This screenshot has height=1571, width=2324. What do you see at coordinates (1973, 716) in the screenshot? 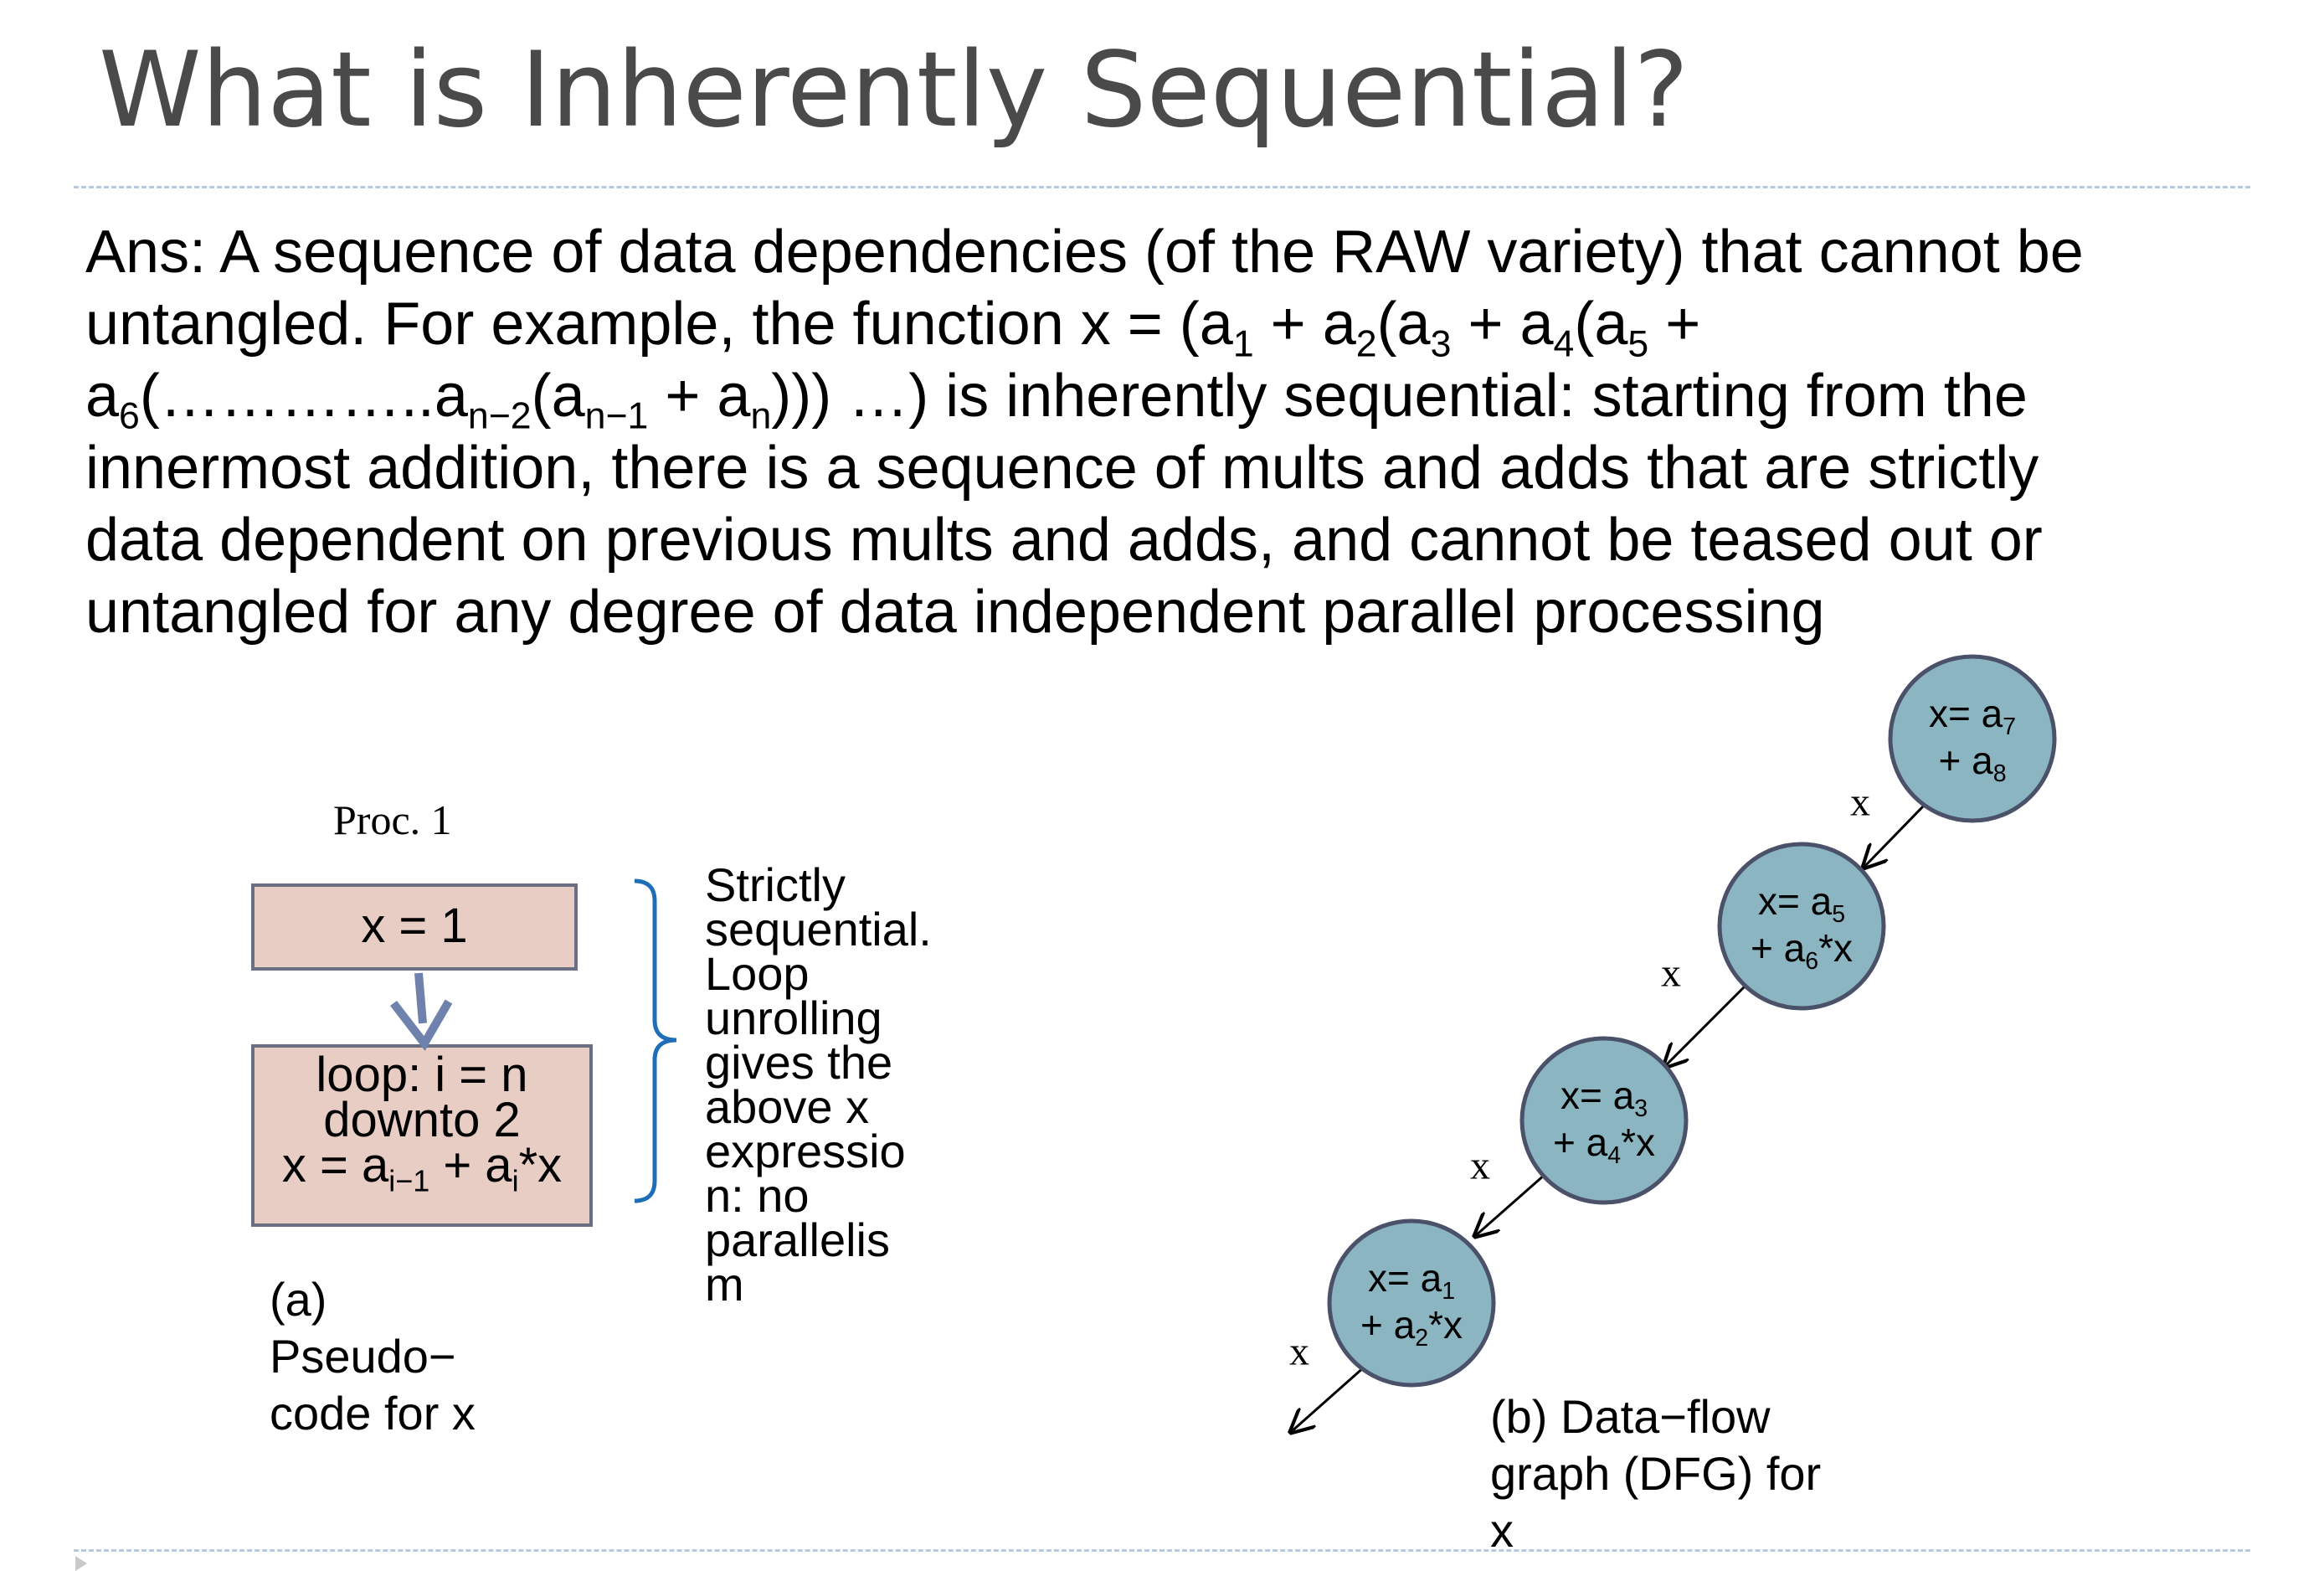
I see `node-line: x= a7` at bounding box center [1973, 716].